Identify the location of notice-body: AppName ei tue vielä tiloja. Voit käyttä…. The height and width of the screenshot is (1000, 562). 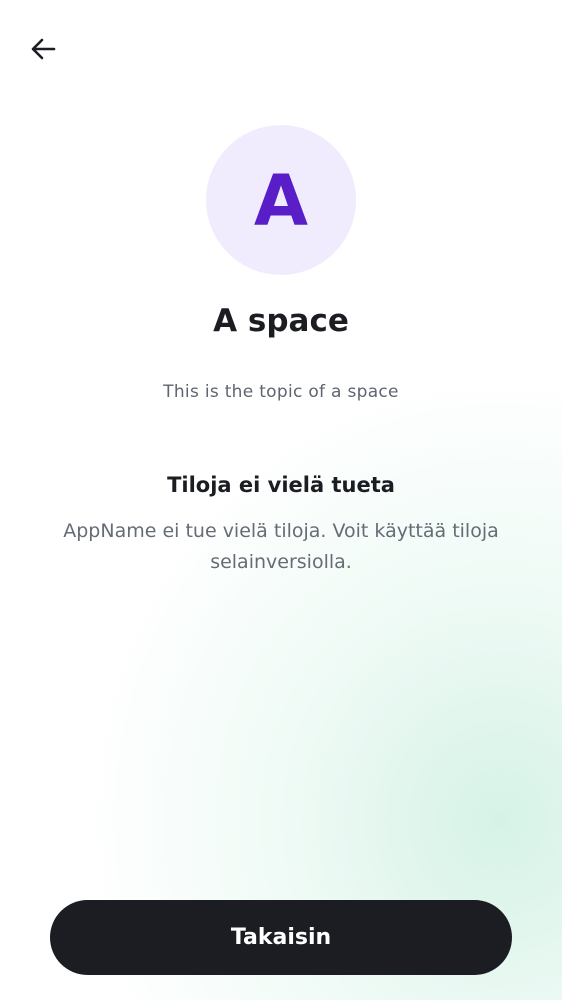
(281, 546).